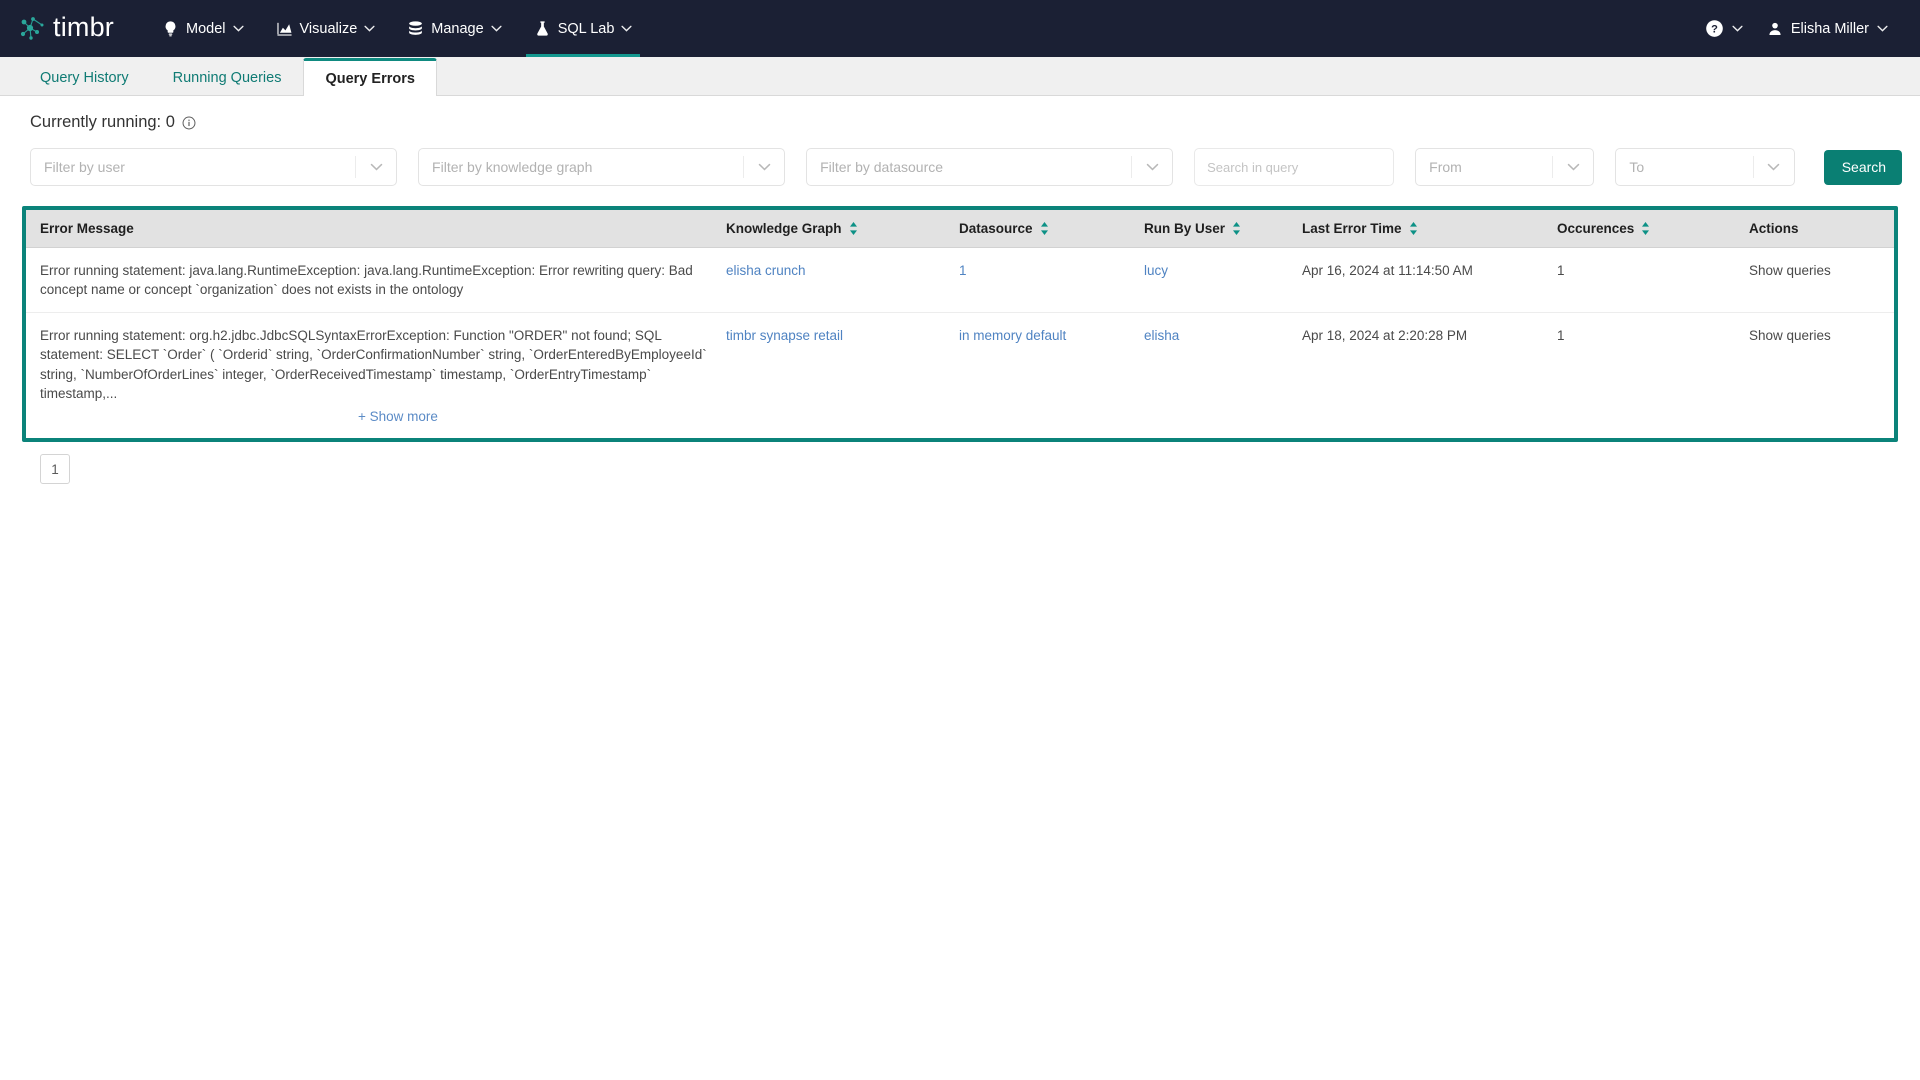 Image resolution: width=1920 pixels, height=1080 pixels. I want to click on currently-running-status: Currently running: 0, so click(960, 122).